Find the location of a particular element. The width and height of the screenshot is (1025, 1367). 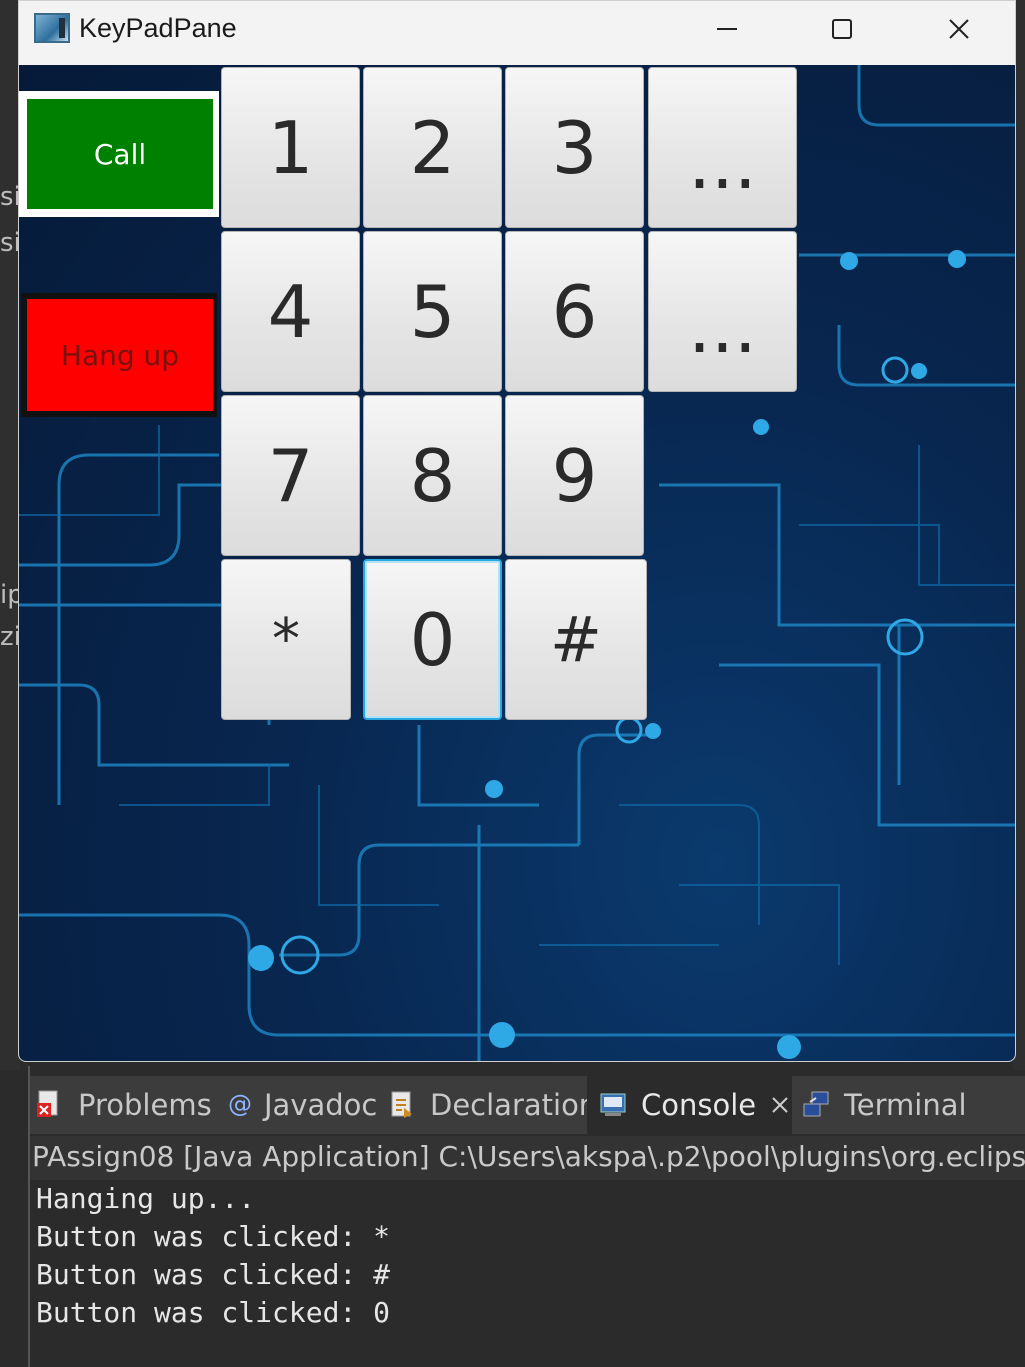

tab-declaration: Declaration is located at coordinates (492, 1105).